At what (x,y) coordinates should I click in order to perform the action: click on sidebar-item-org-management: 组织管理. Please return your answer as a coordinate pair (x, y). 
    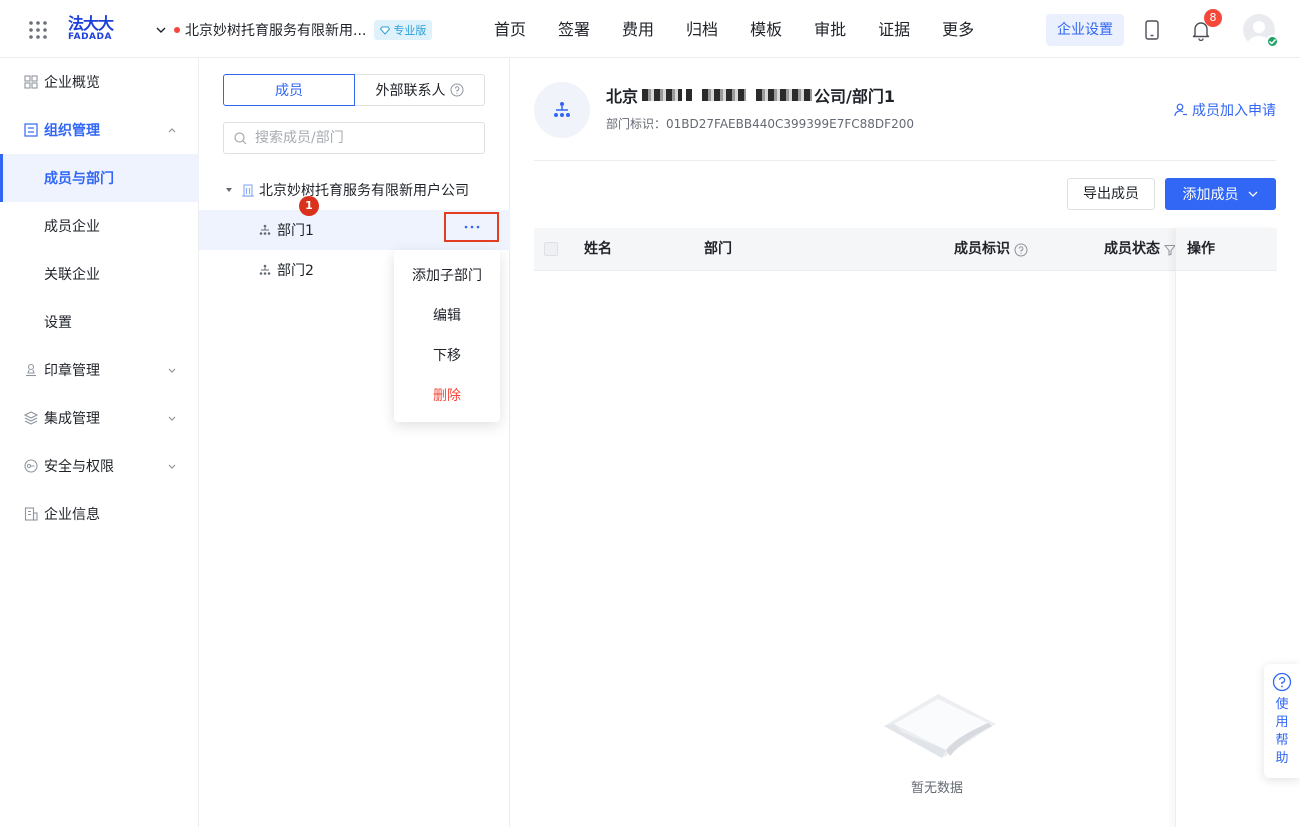
    Looking at the image, I should click on (99, 130).